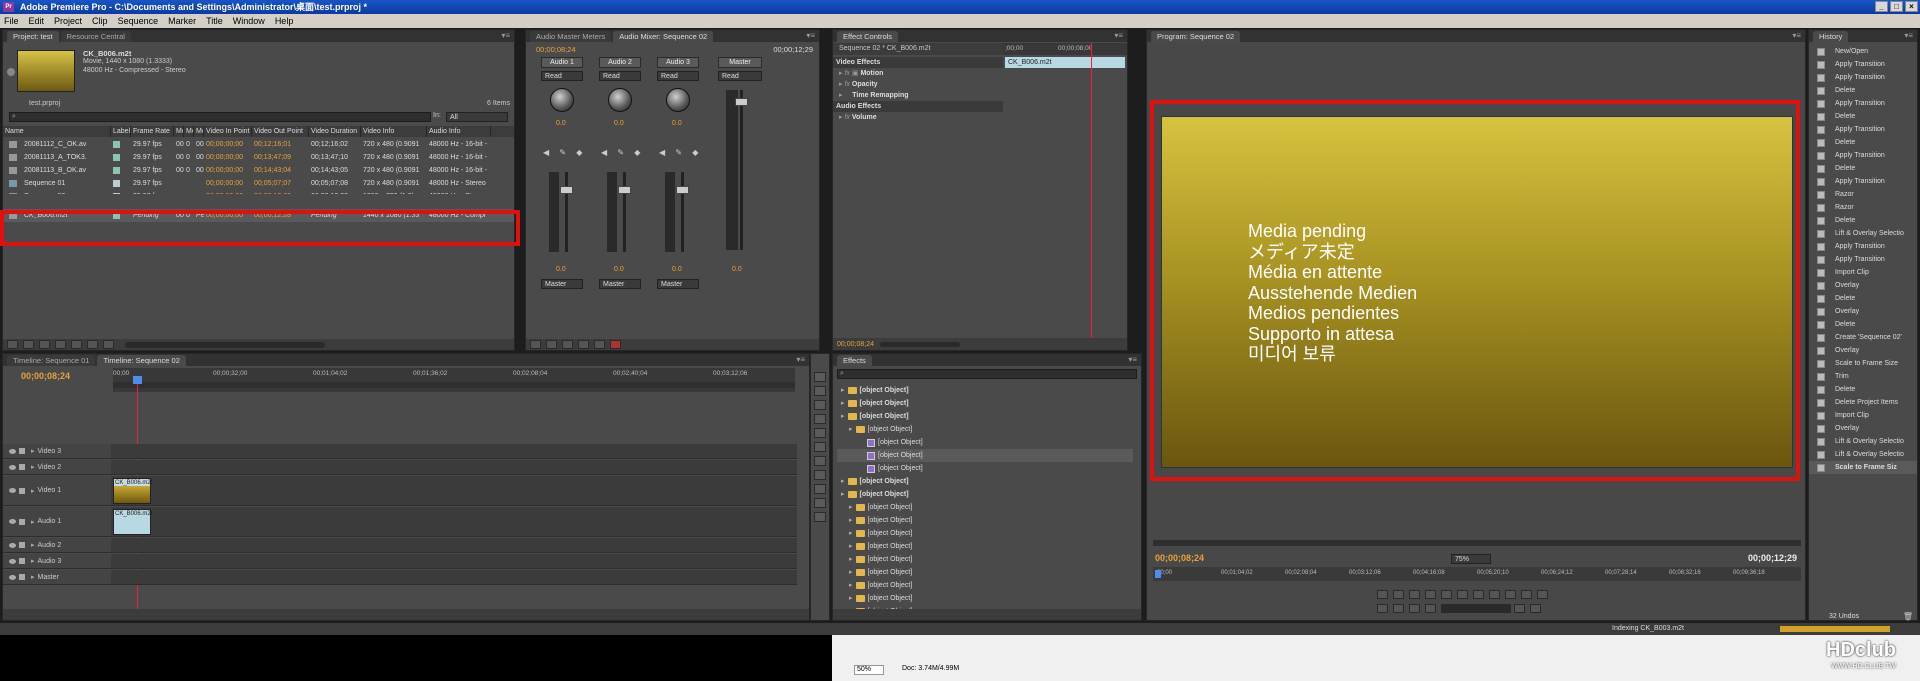 The height and width of the screenshot is (681, 1920). What do you see at coordinates (459, 131) in the screenshot?
I see `column-audio-info: Audio Info` at bounding box center [459, 131].